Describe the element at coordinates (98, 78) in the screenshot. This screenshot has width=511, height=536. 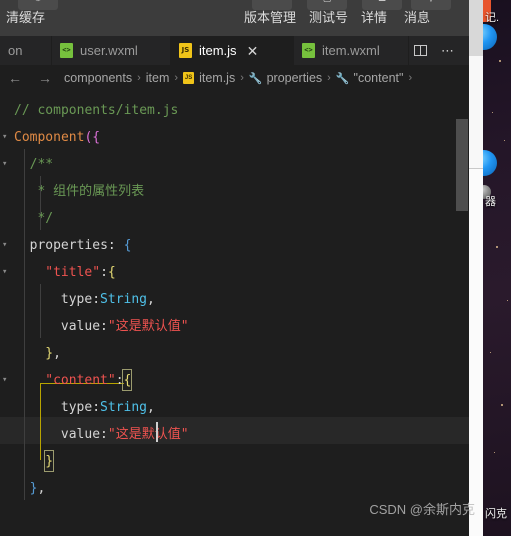
I see `breadcrumb-item-components: components` at that location.